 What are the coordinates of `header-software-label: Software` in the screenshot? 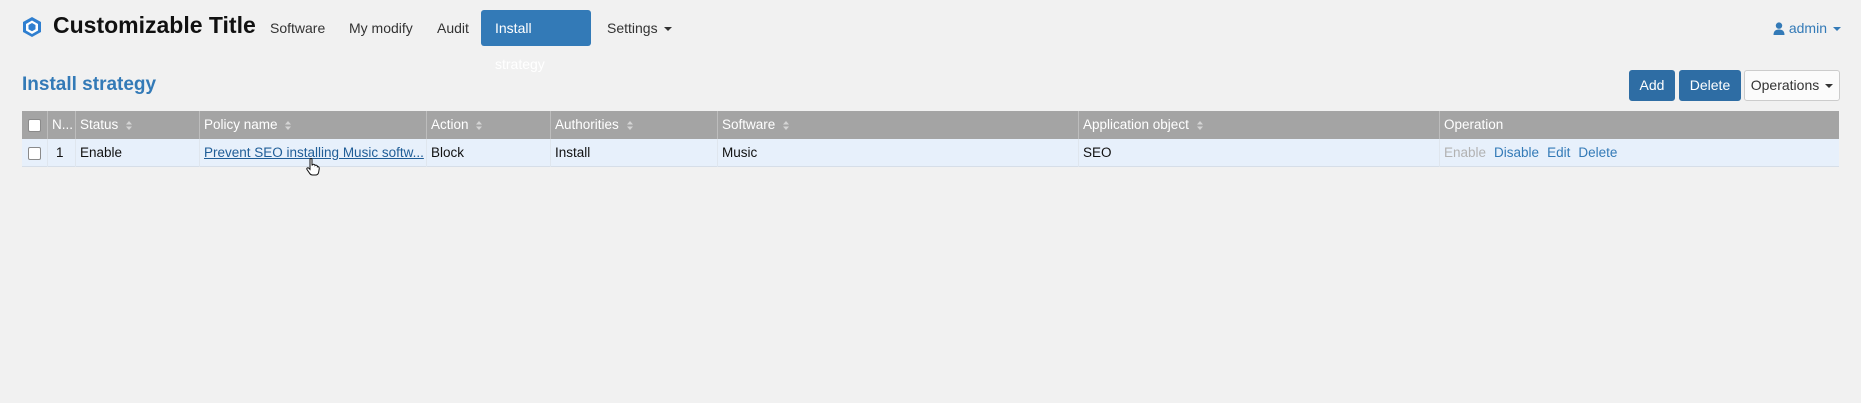 It's located at (749, 124).